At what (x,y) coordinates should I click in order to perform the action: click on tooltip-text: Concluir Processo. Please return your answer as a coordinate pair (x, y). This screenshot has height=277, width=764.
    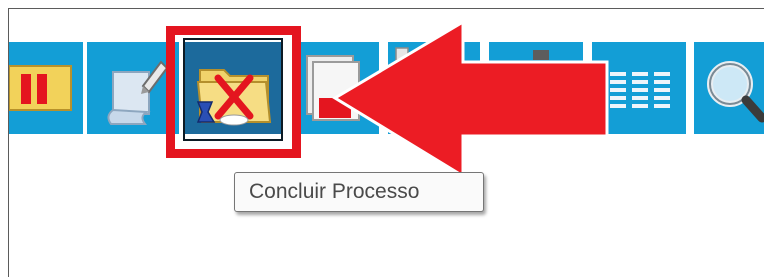
    Looking at the image, I should click on (334, 191).